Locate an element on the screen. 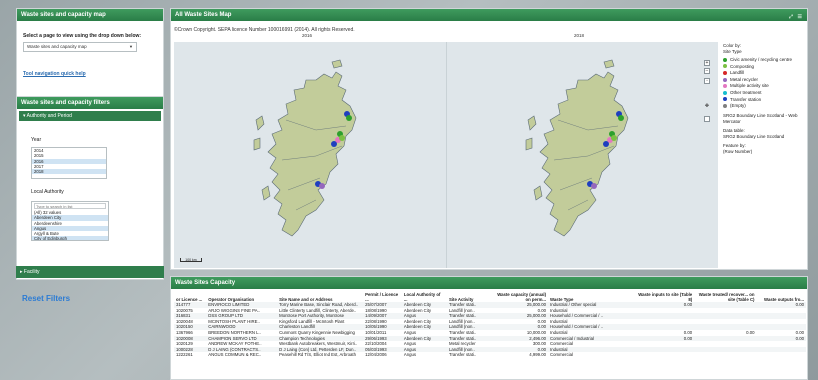 The width and height of the screenshot is (818, 380). legend-item: (Empty) is located at coordinates (765, 106).